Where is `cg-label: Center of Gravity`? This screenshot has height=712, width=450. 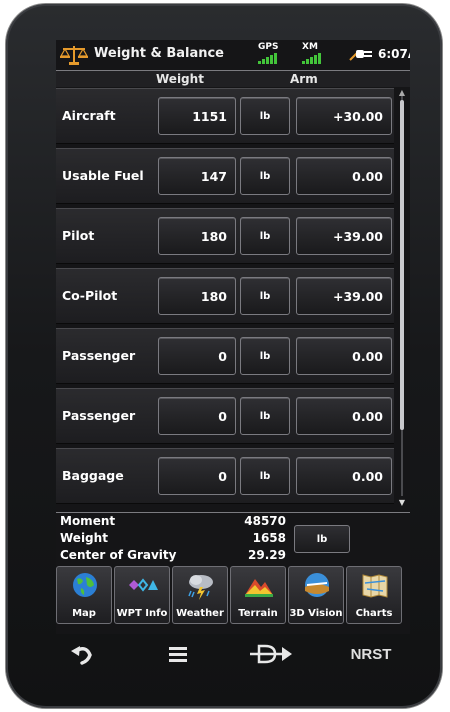 cg-label: Center of Gravity is located at coordinates (118, 555).